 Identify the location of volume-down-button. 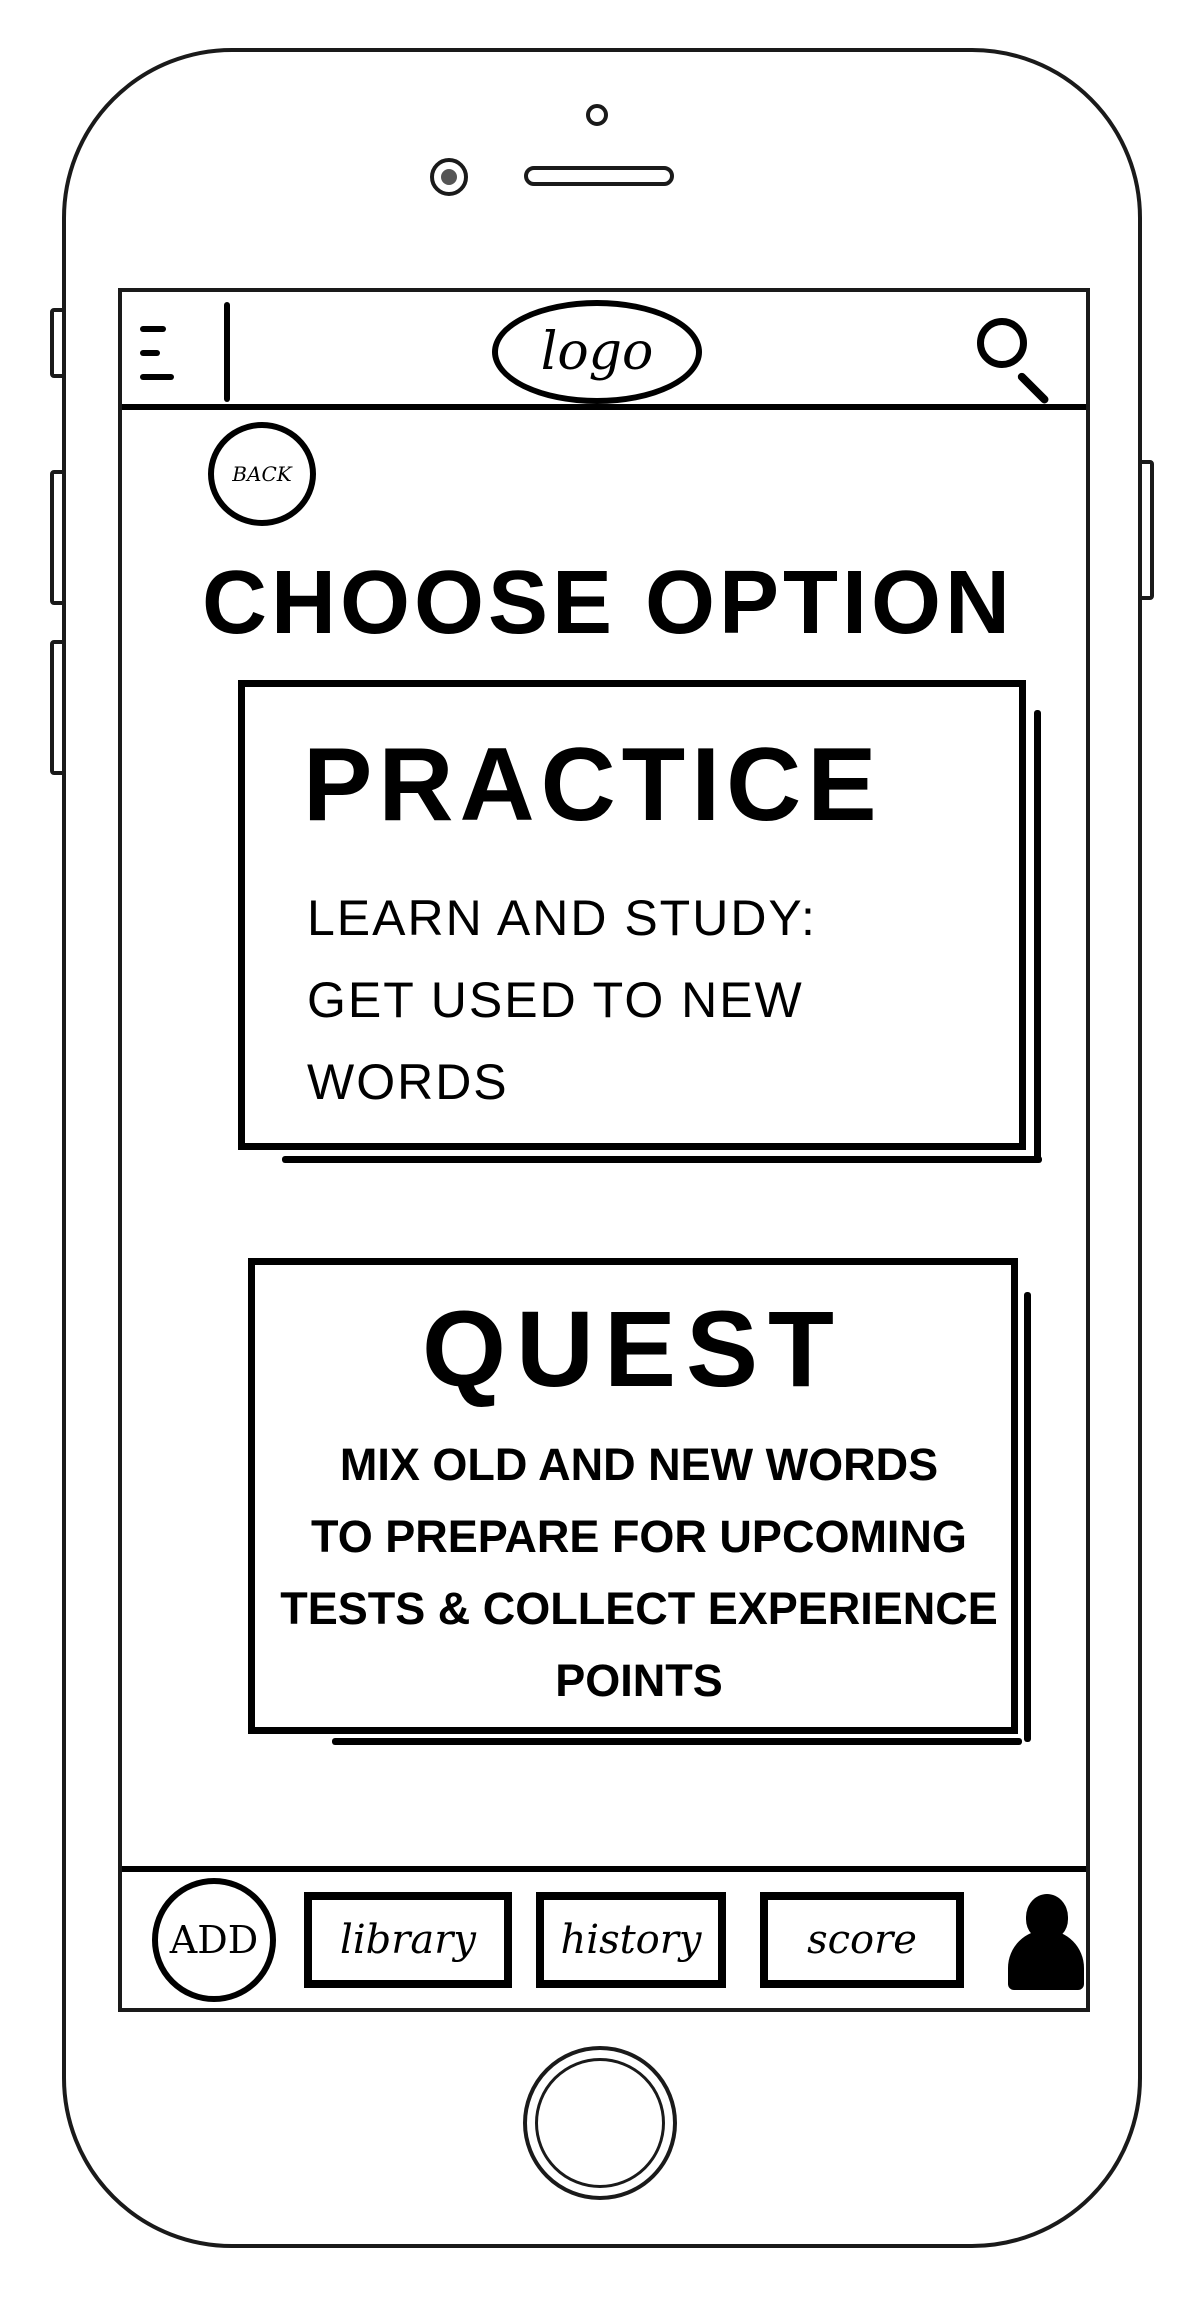
(58, 707).